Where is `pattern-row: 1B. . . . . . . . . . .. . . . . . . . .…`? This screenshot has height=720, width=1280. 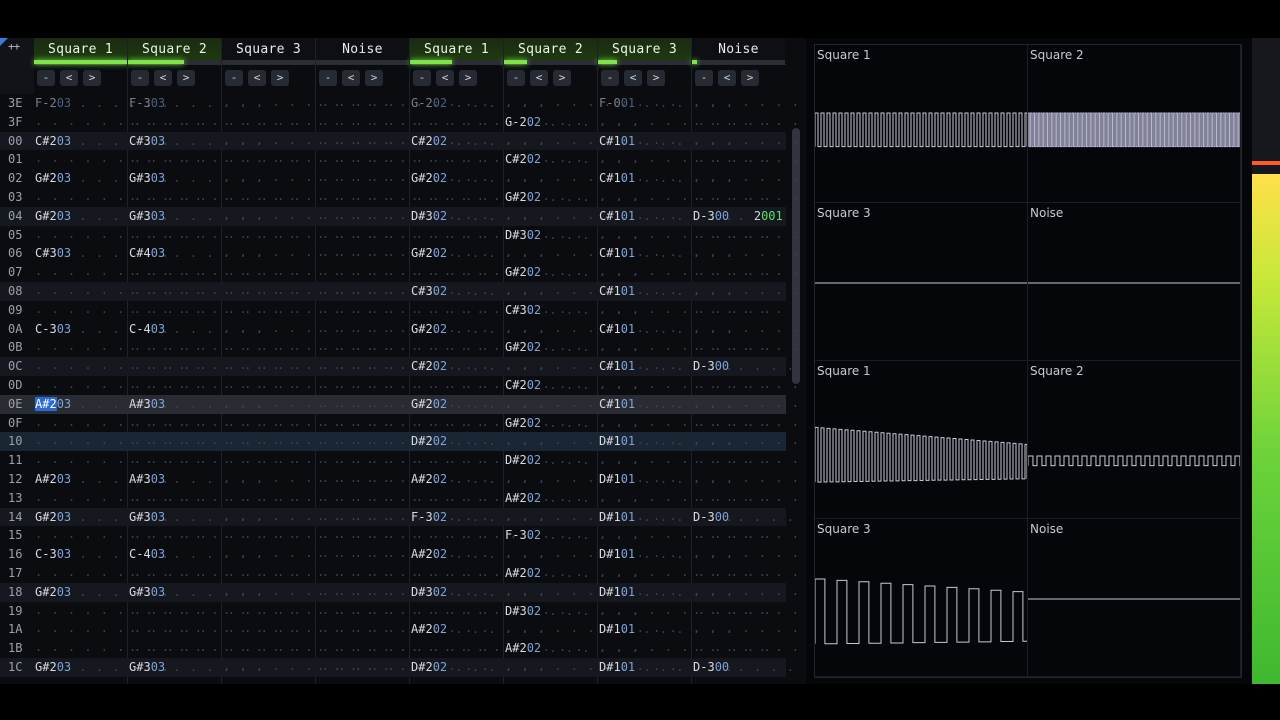
pattern-row: 1B. . . . . . . . . . .. . . . . . . . .… is located at coordinates (399, 648).